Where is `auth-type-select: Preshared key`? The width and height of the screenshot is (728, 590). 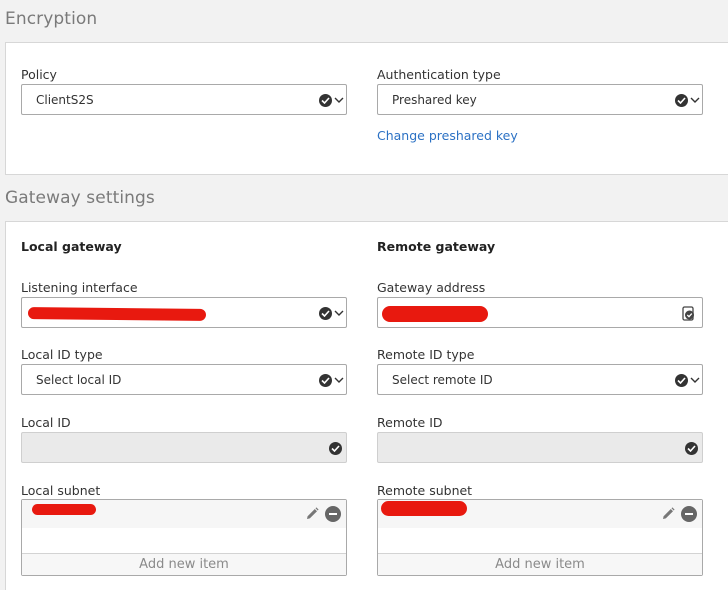
auth-type-select: Preshared key is located at coordinates (540, 99).